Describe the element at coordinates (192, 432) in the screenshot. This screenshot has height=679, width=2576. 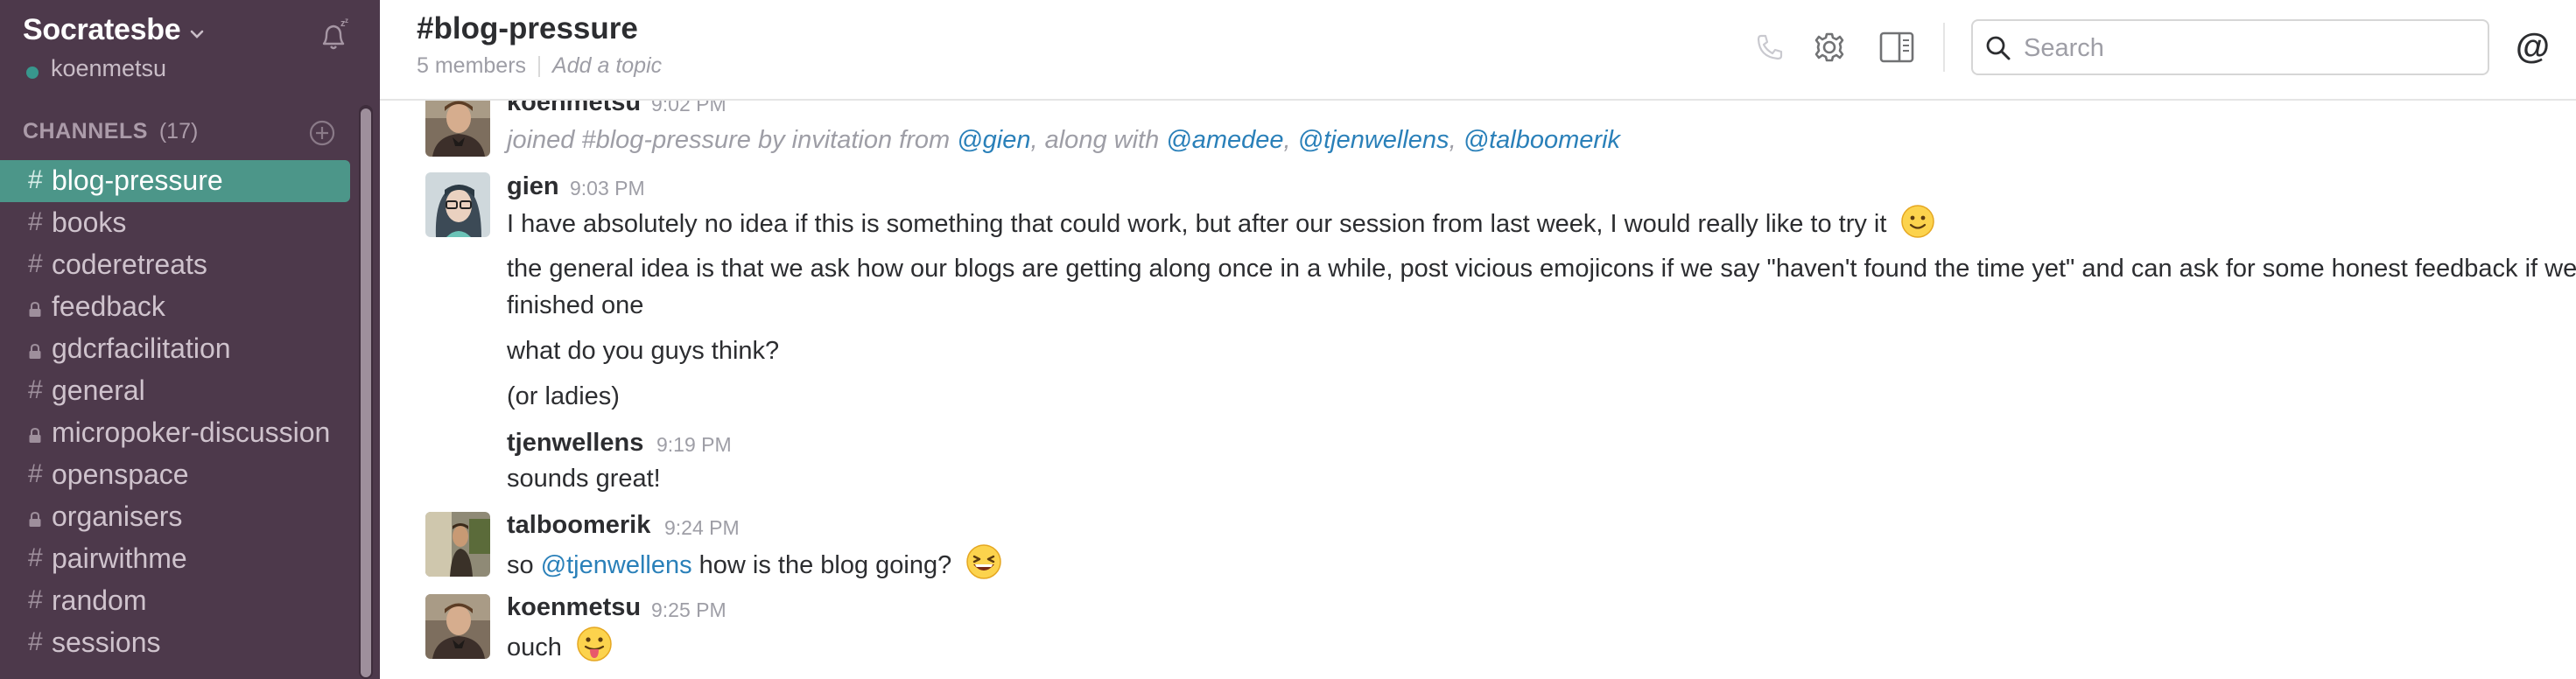
I see `sidebar-item-label: micropoker-discussion` at that location.